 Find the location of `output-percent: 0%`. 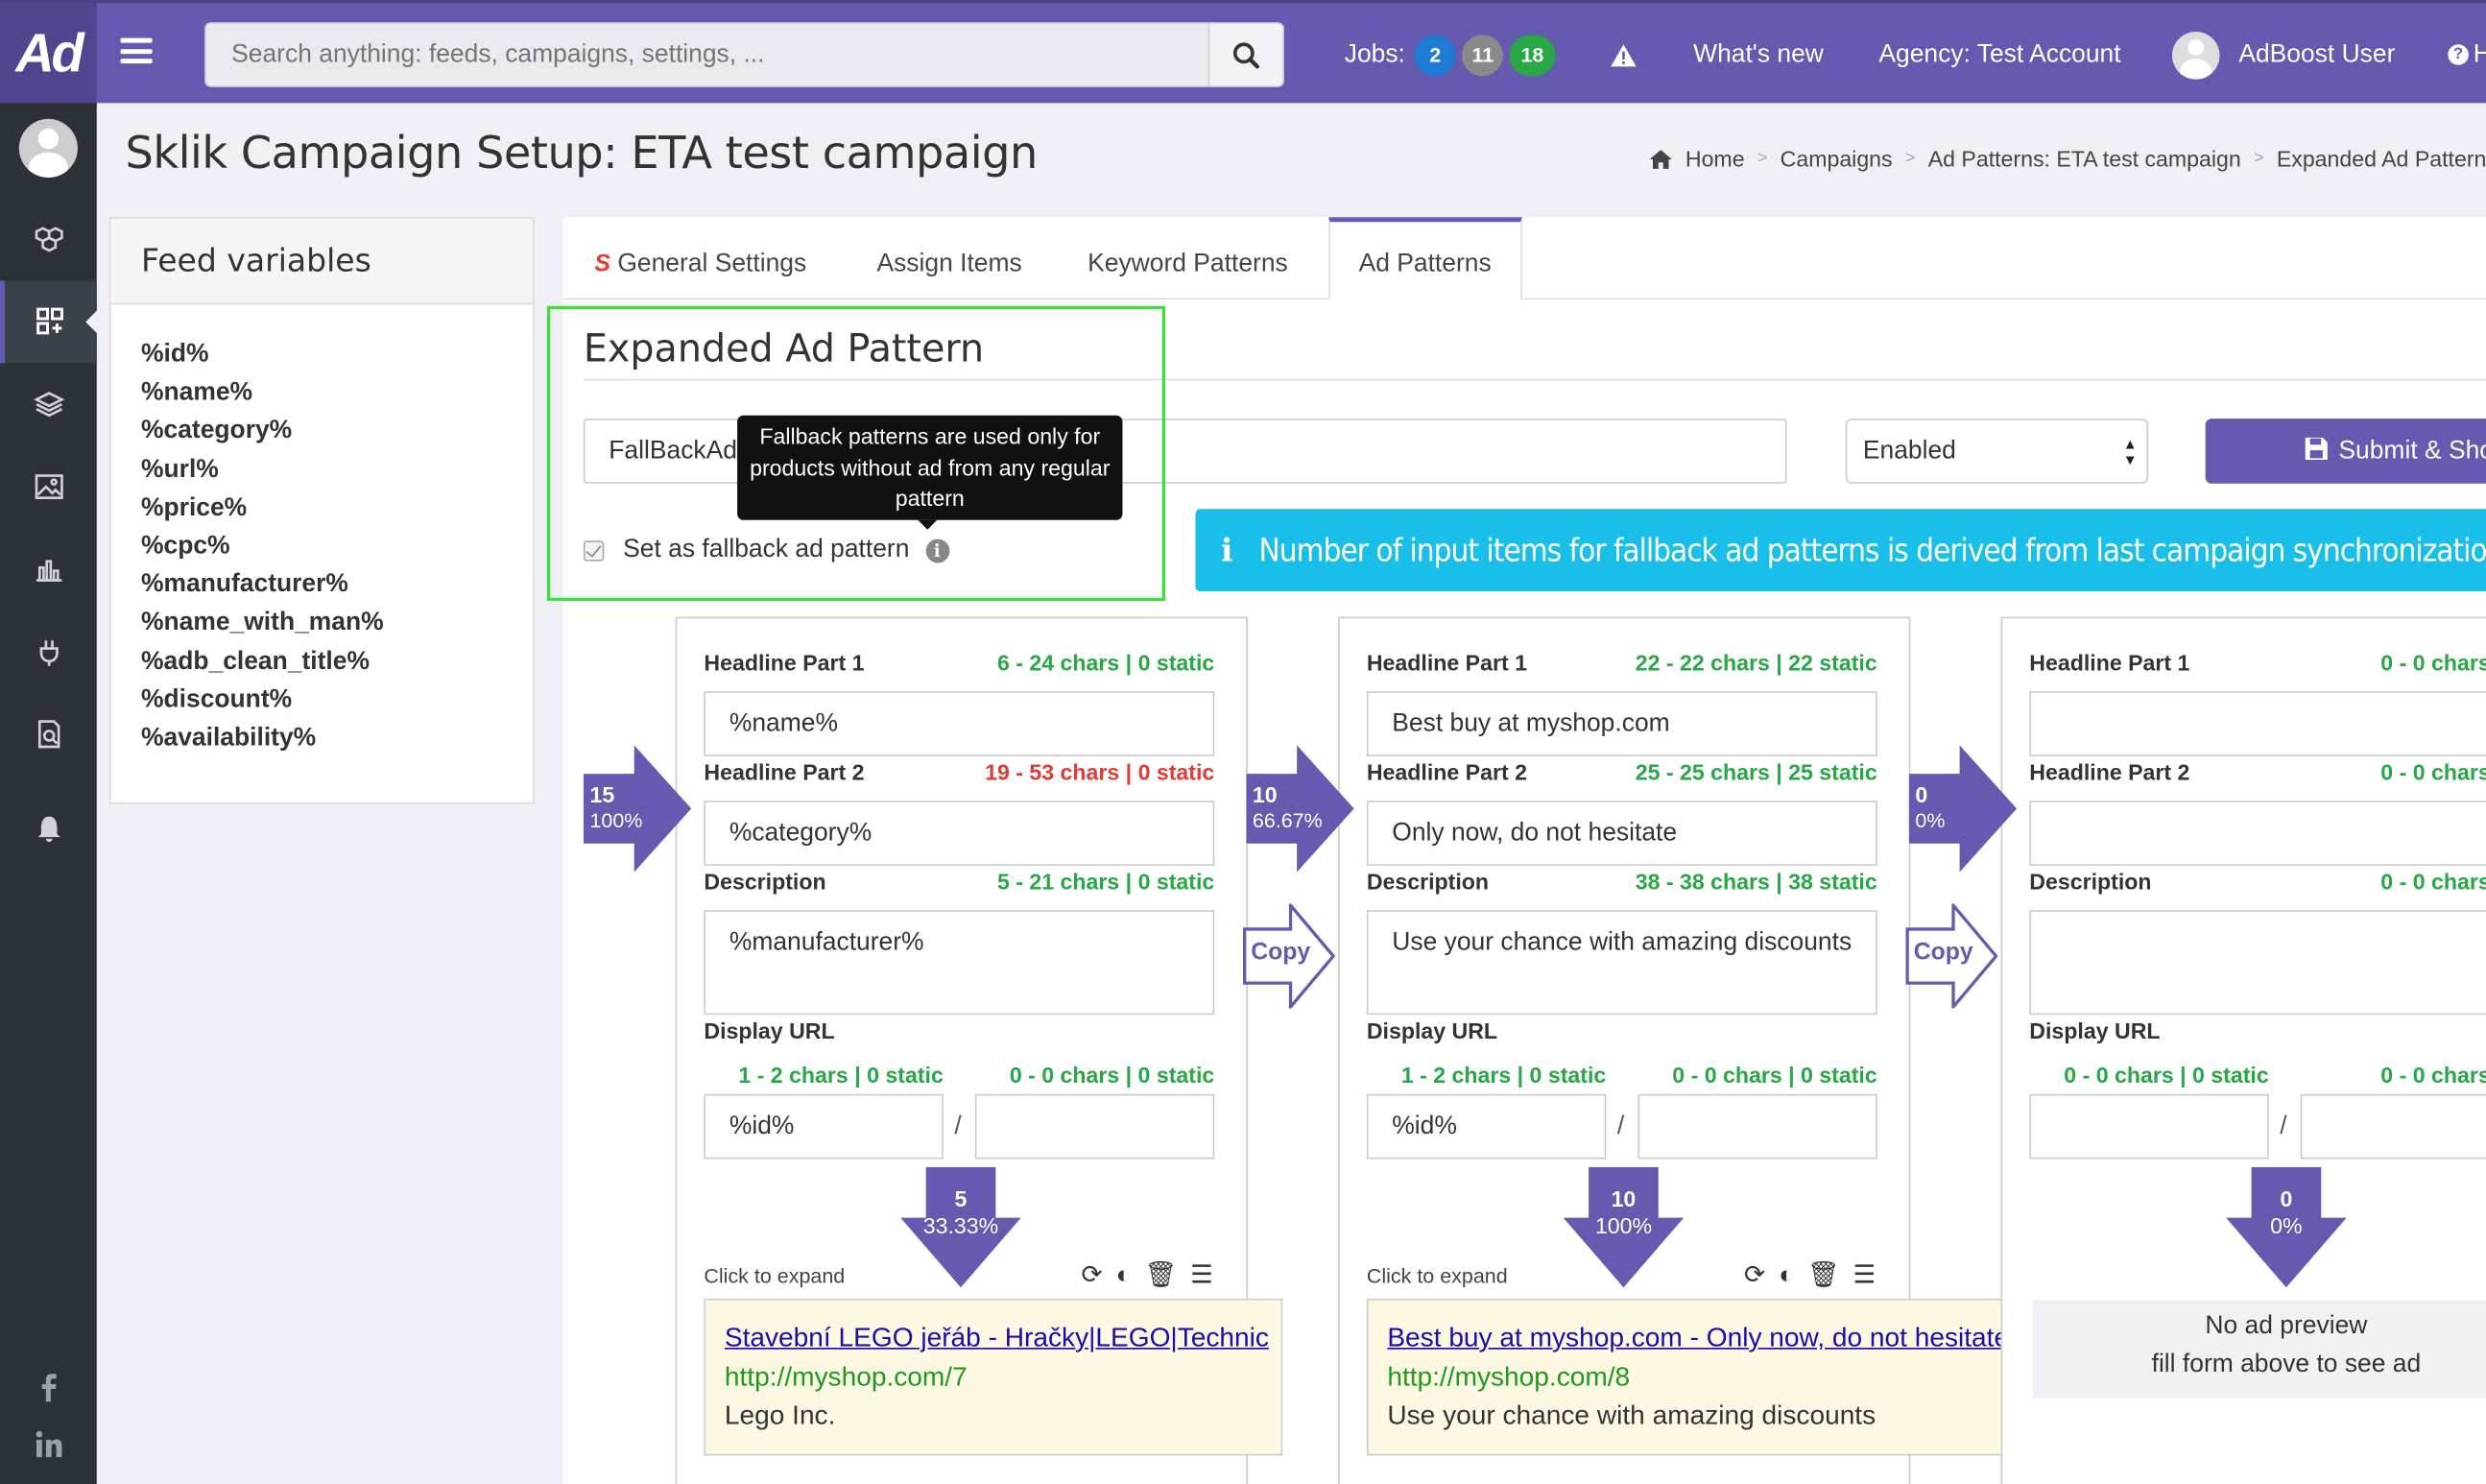

output-percent: 0% is located at coordinates (2287, 1225).